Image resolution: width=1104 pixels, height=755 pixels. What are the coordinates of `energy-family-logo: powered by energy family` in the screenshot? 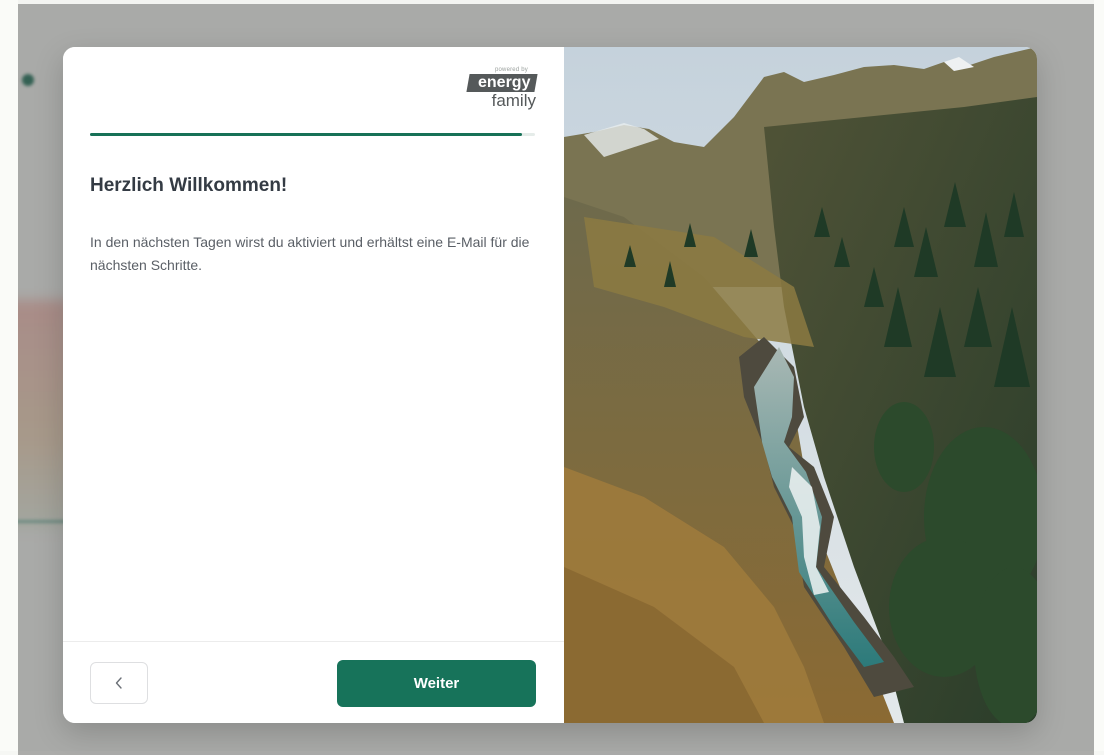 It's located at (491, 92).